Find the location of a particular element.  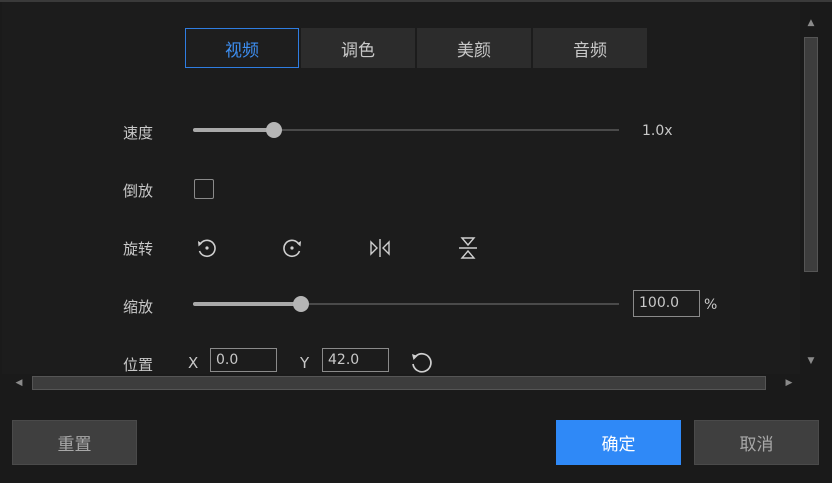

scroll-left-icon: ◀ is located at coordinates (19, 383).